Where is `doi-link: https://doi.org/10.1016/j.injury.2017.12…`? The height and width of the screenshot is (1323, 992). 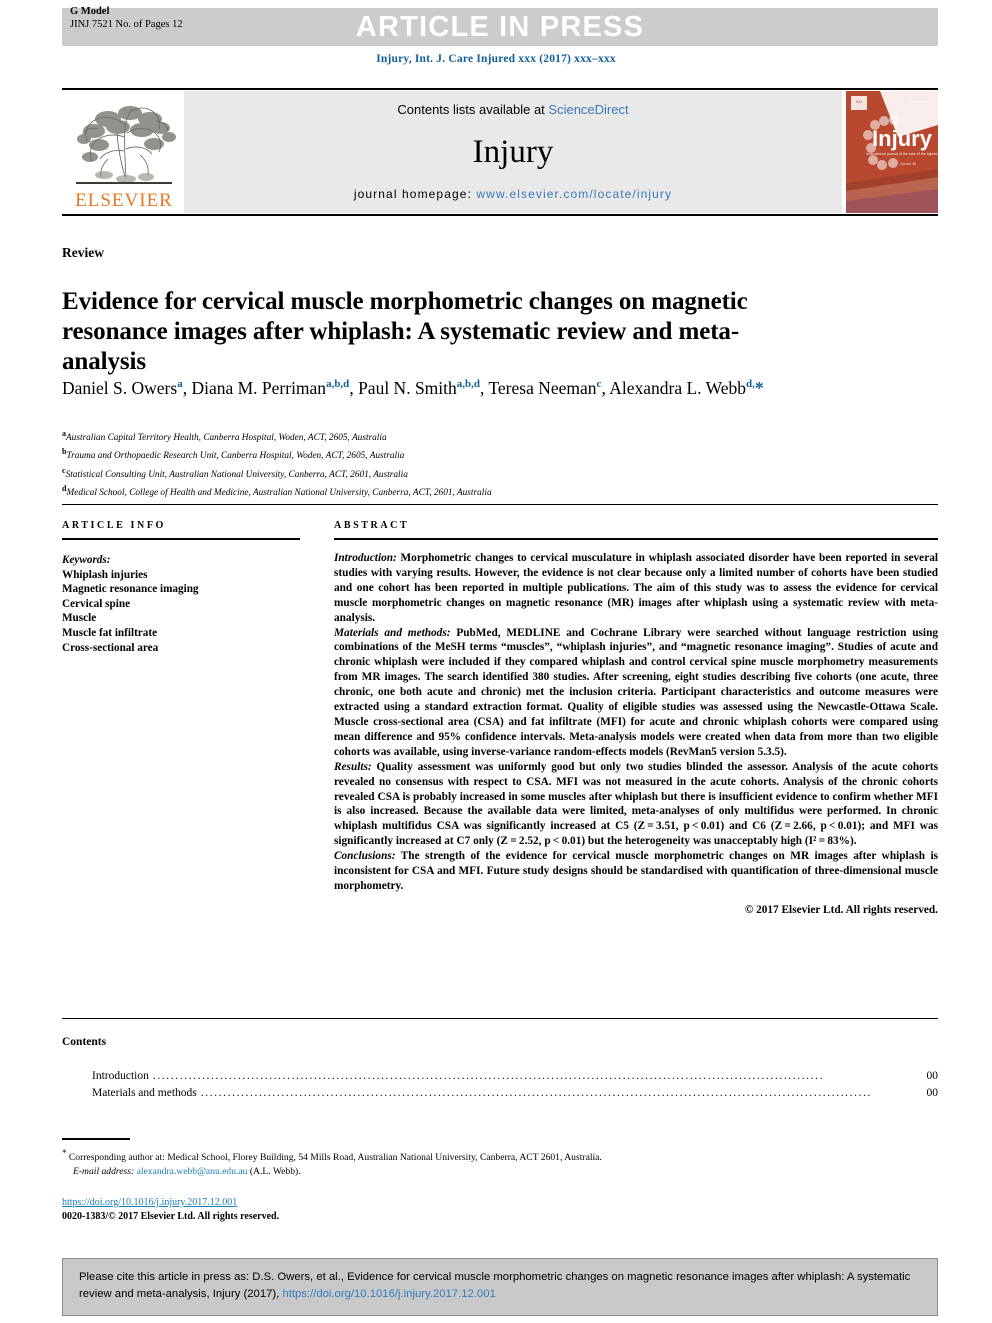
doi-link: https://doi.org/10.1016/j.injury.2017.12… is located at coordinates (149, 1202).